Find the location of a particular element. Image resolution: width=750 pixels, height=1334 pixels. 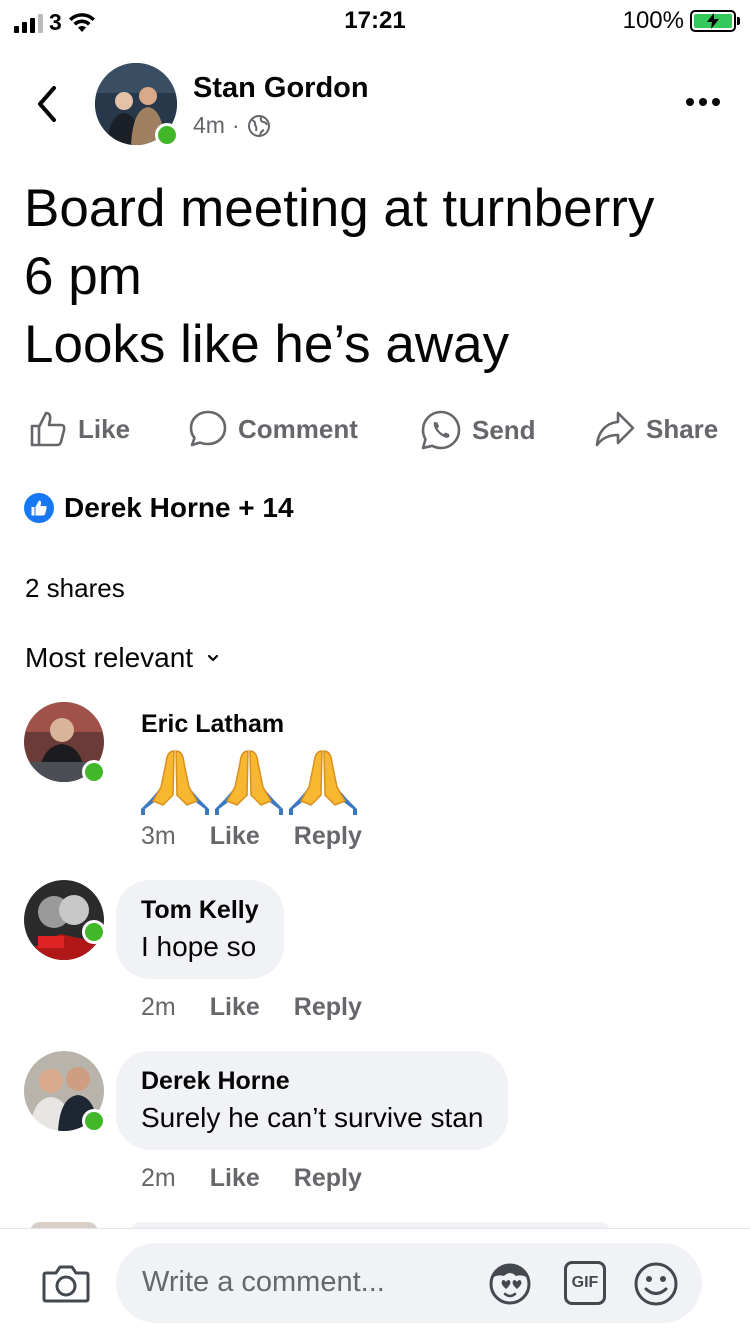

status-right: 100% is located at coordinates (681, 21).